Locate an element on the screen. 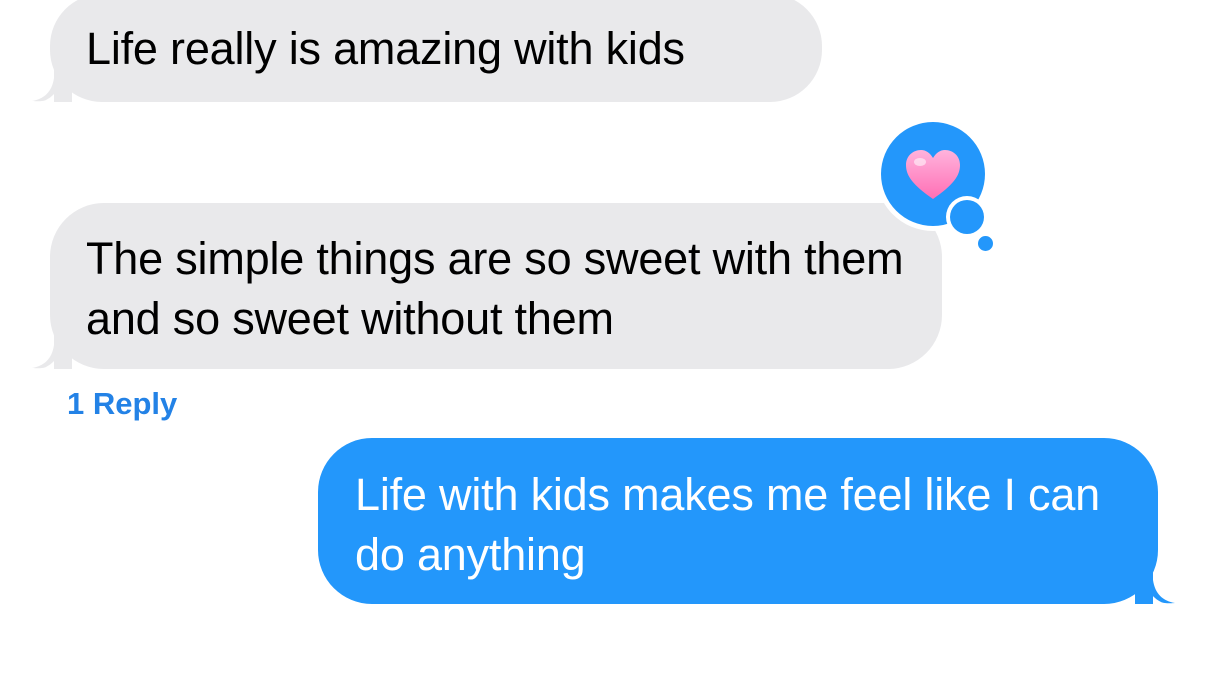 The width and height of the screenshot is (1206, 675). tapback-tail-dot-small is located at coordinates (985, 243).